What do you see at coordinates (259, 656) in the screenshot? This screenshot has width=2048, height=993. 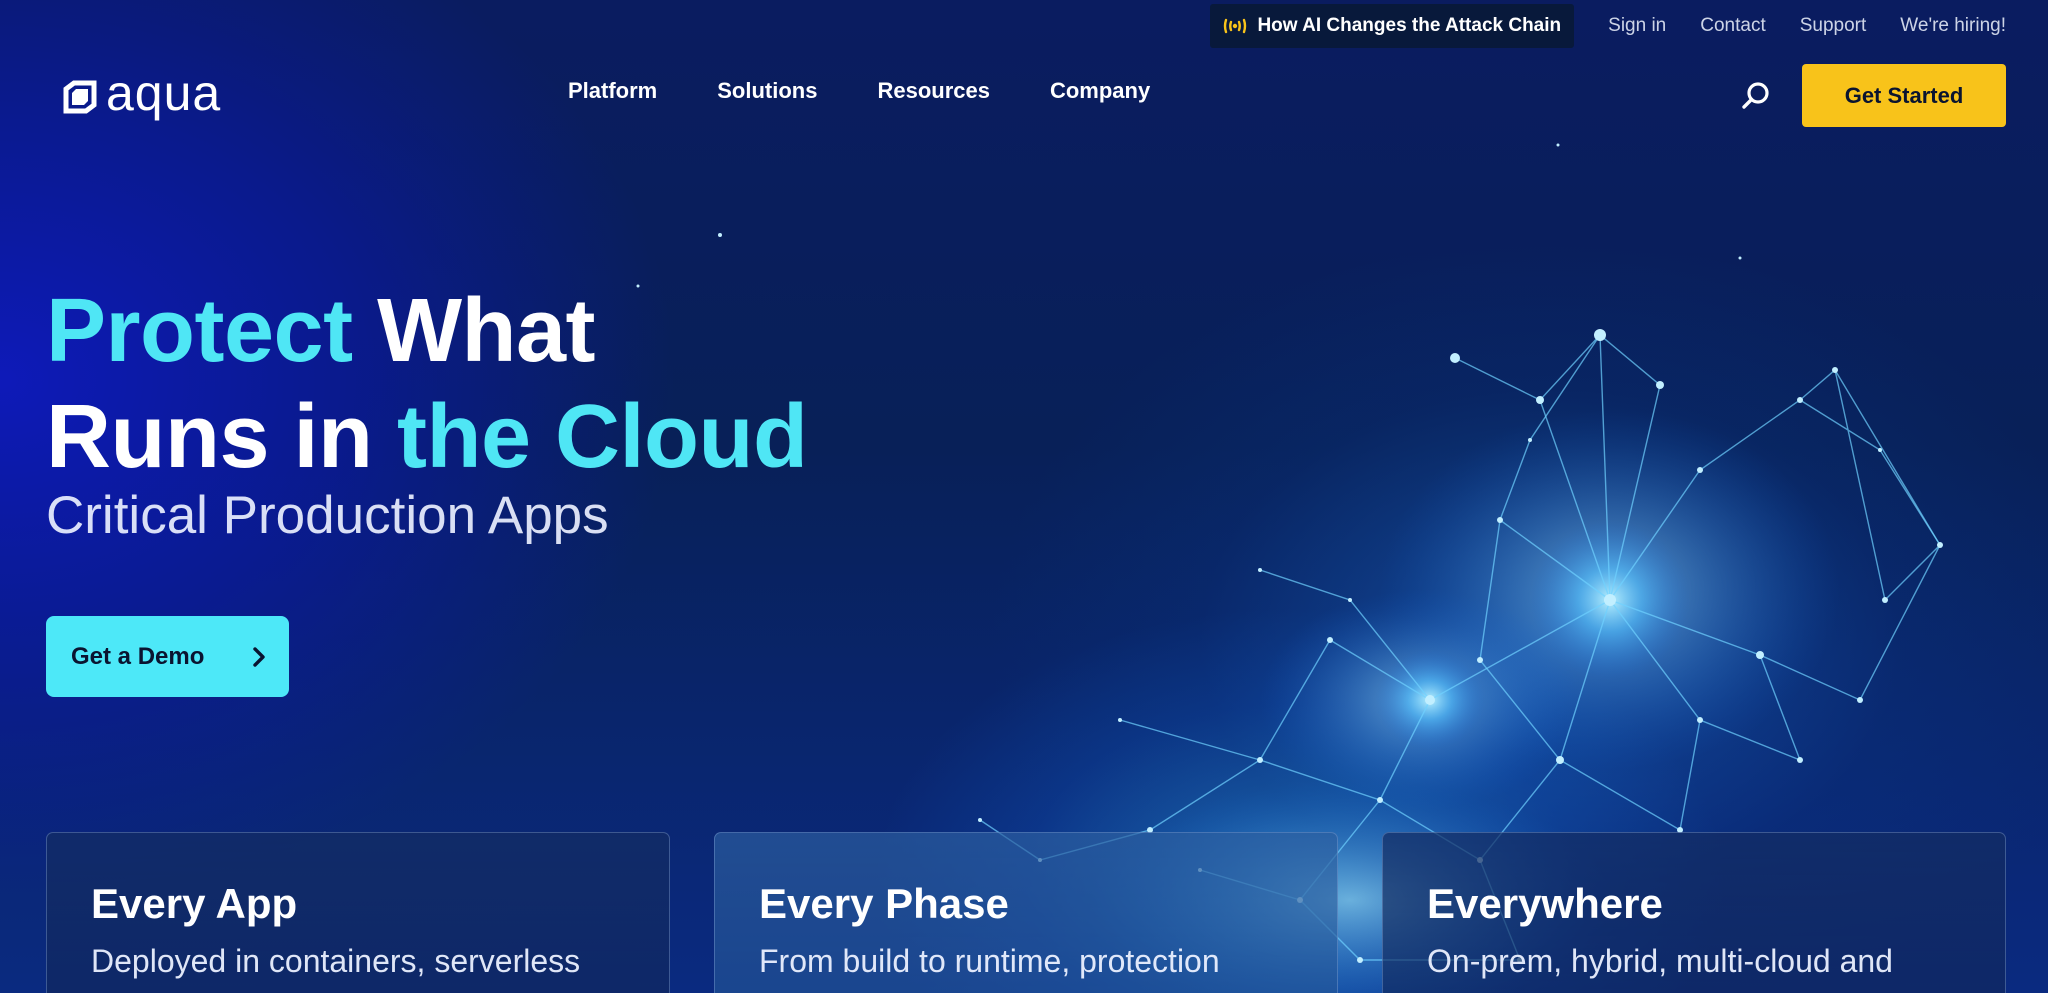 I see `chevron-right-icon` at bounding box center [259, 656].